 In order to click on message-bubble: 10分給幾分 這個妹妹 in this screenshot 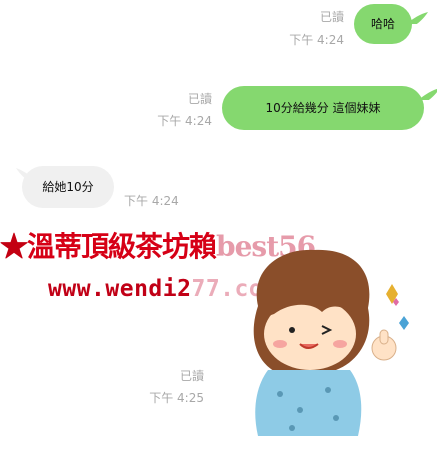, I will do `click(323, 108)`.